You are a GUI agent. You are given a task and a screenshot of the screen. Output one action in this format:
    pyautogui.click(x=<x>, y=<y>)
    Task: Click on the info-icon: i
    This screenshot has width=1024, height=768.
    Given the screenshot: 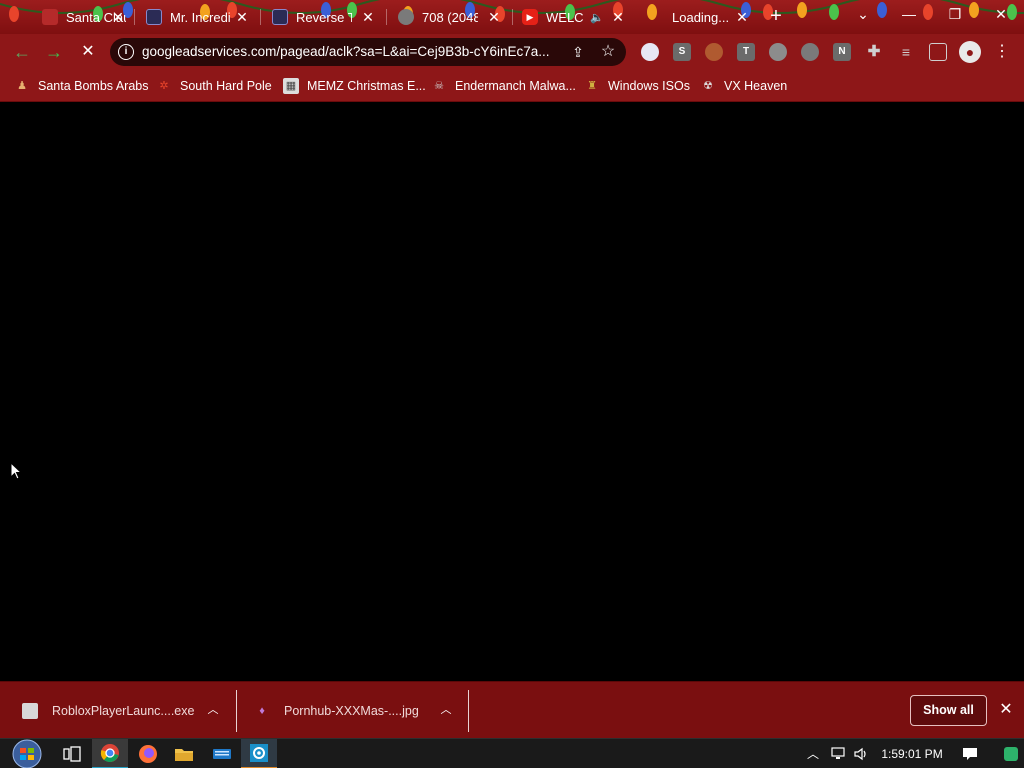 What is the action you would take?
    pyautogui.click(x=126, y=52)
    